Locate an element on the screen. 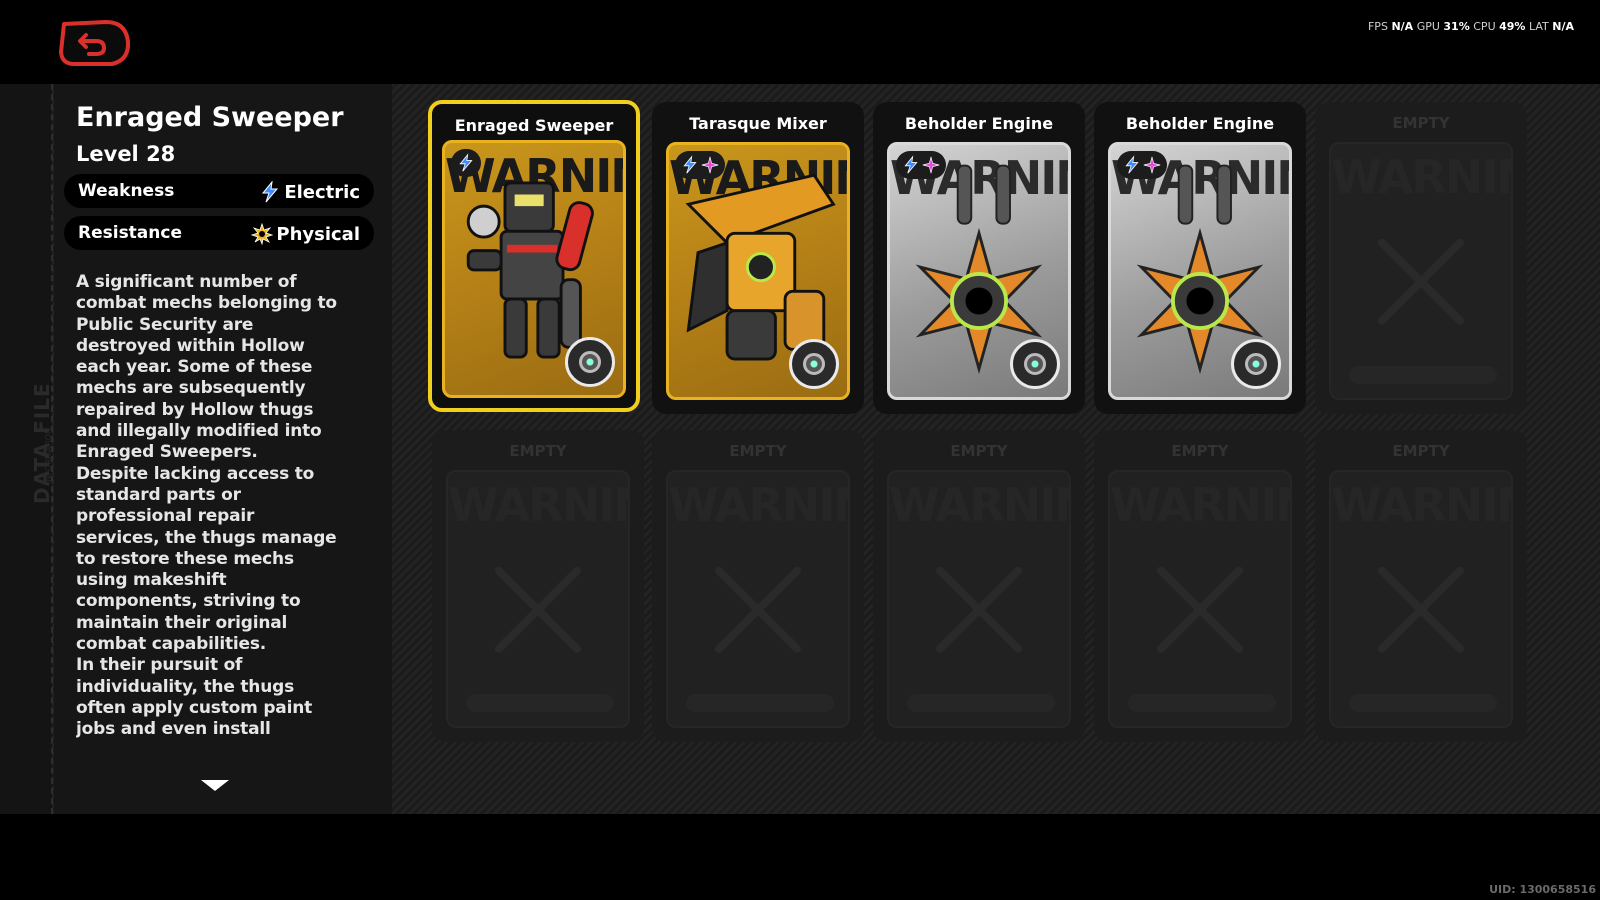  cpu-label: CPU is located at coordinates (1484, 26).